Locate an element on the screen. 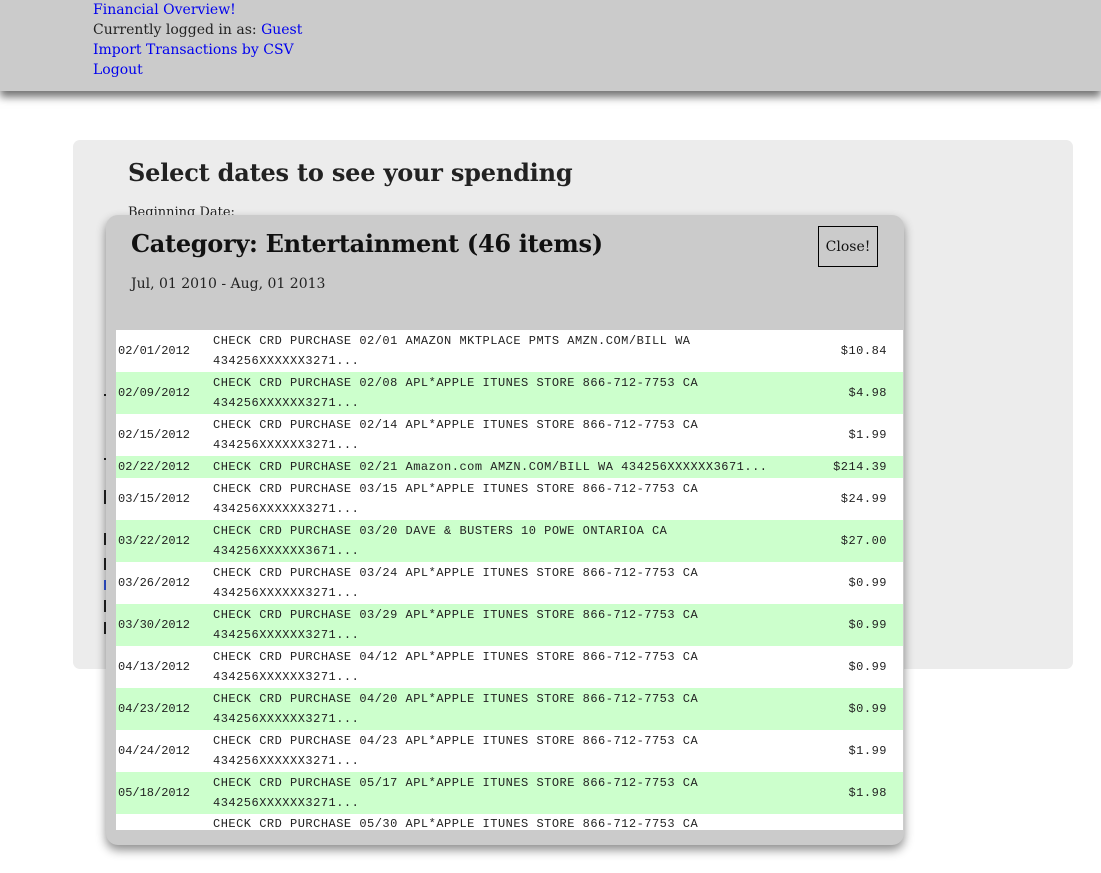  transaction-amount: $10.84 is located at coordinates (863, 351).